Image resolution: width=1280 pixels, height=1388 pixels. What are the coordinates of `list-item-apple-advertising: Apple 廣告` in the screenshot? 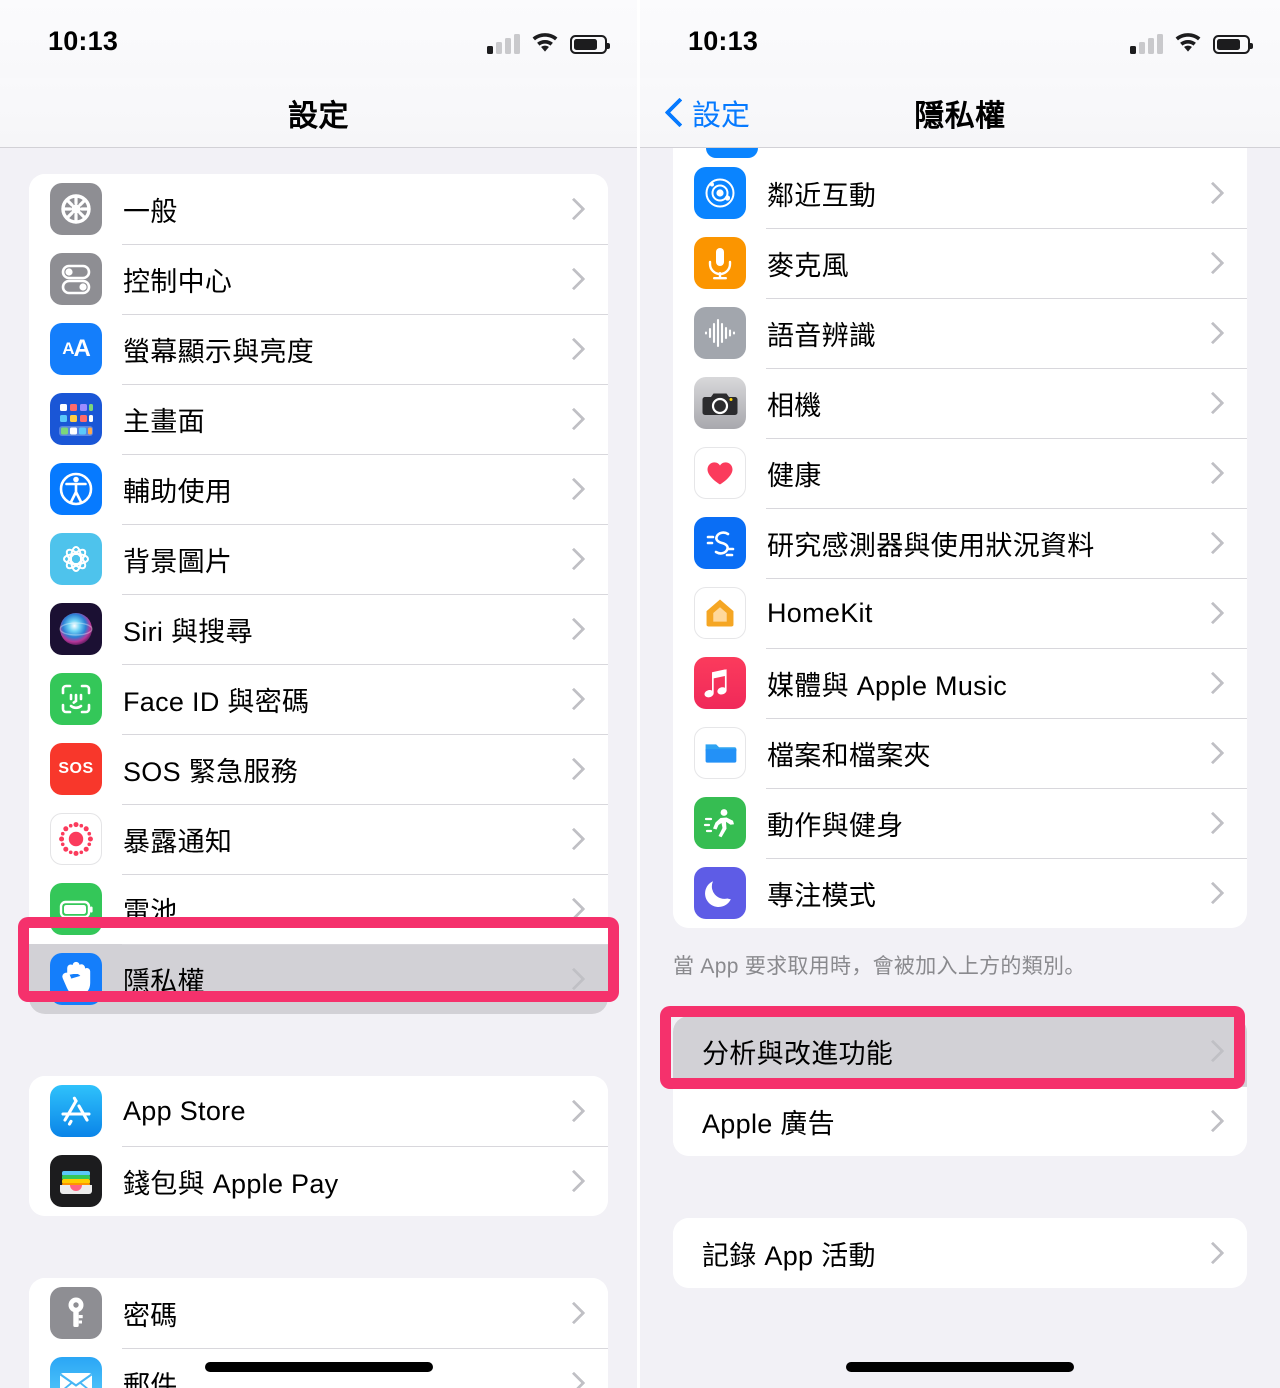 It's located at (960, 1121).